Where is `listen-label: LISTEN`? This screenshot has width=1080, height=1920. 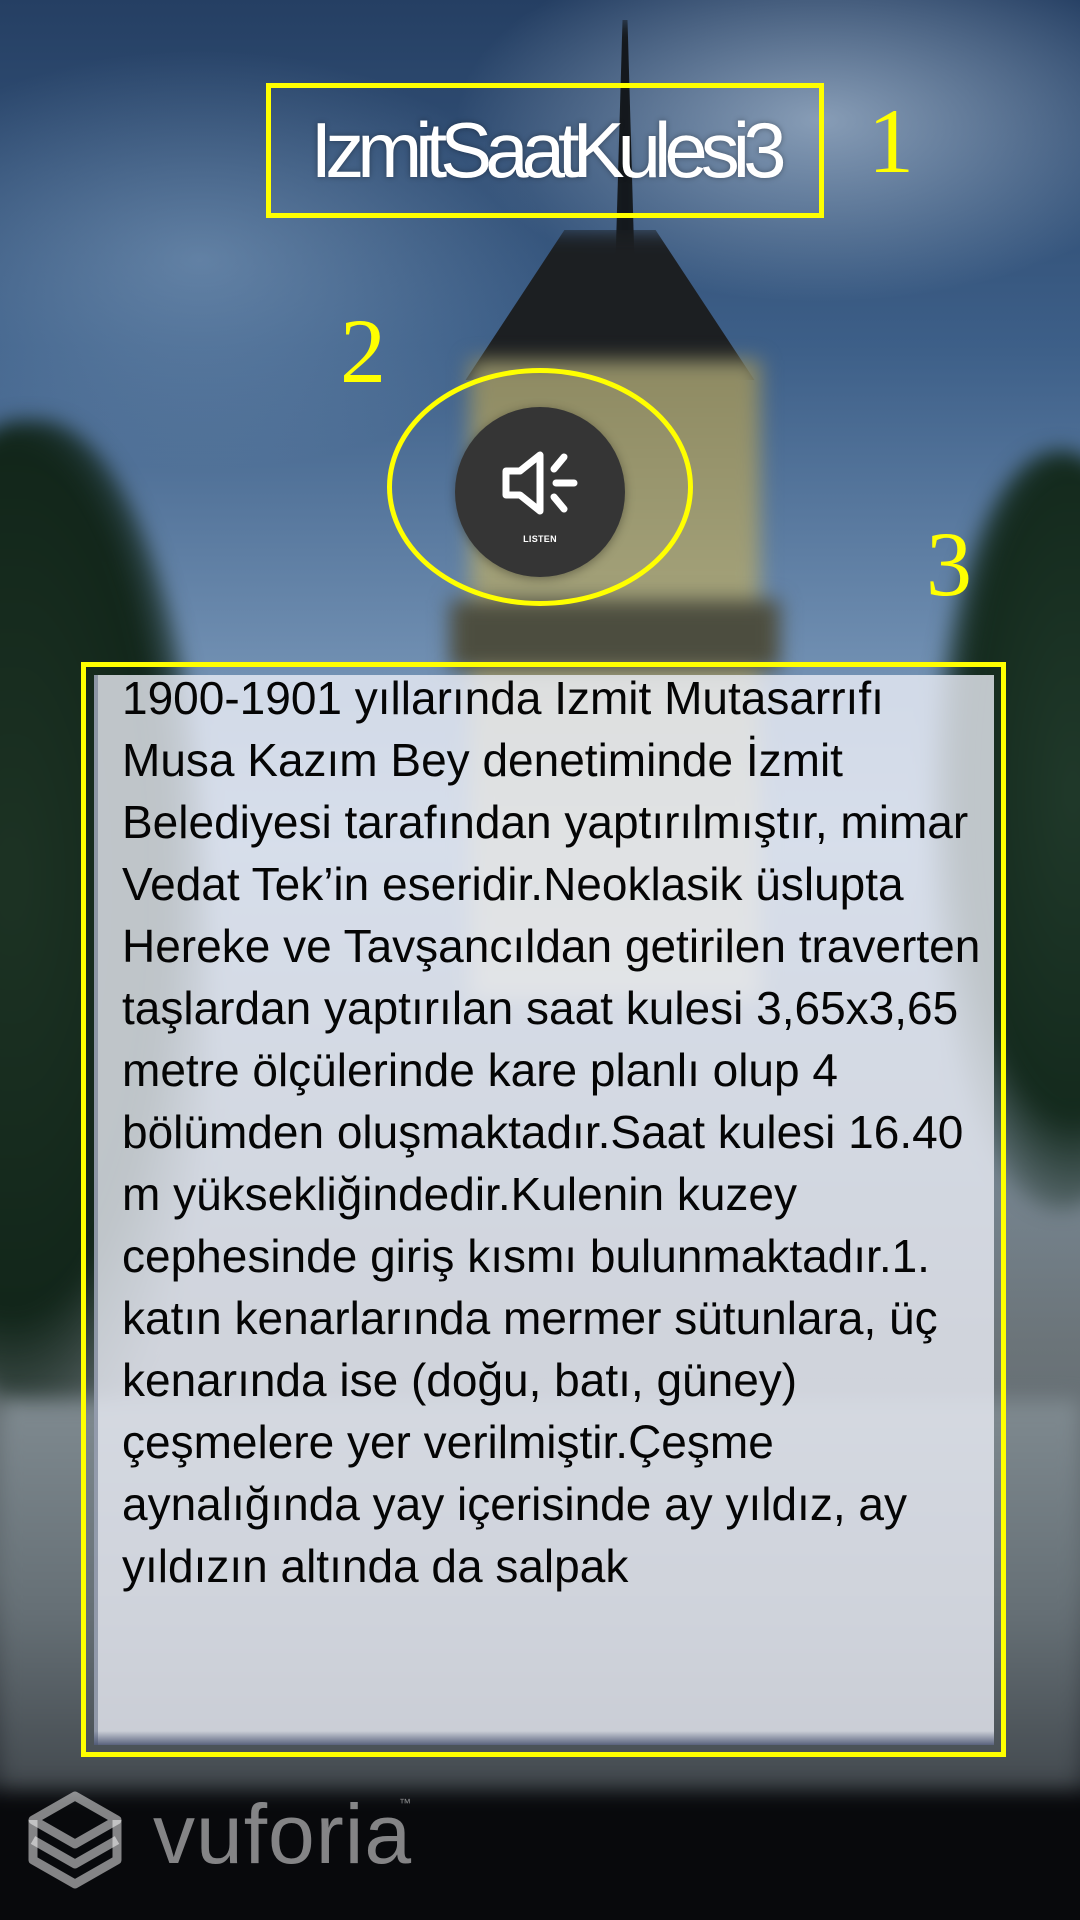 listen-label: LISTEN is located at coordinates (540, 539).